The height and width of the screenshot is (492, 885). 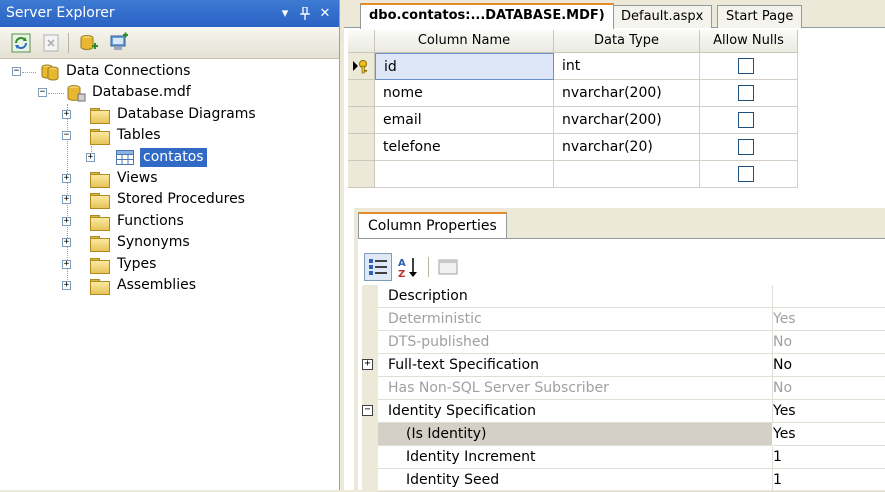 I want to click on property-name: Identity Increment, so click(x=471, y=457).